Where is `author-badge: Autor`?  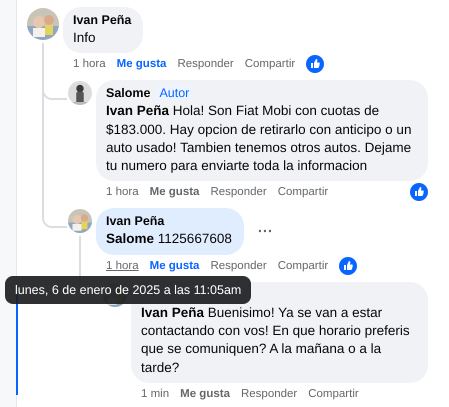 author-badge: Autor is located at coordinates (174, 93).